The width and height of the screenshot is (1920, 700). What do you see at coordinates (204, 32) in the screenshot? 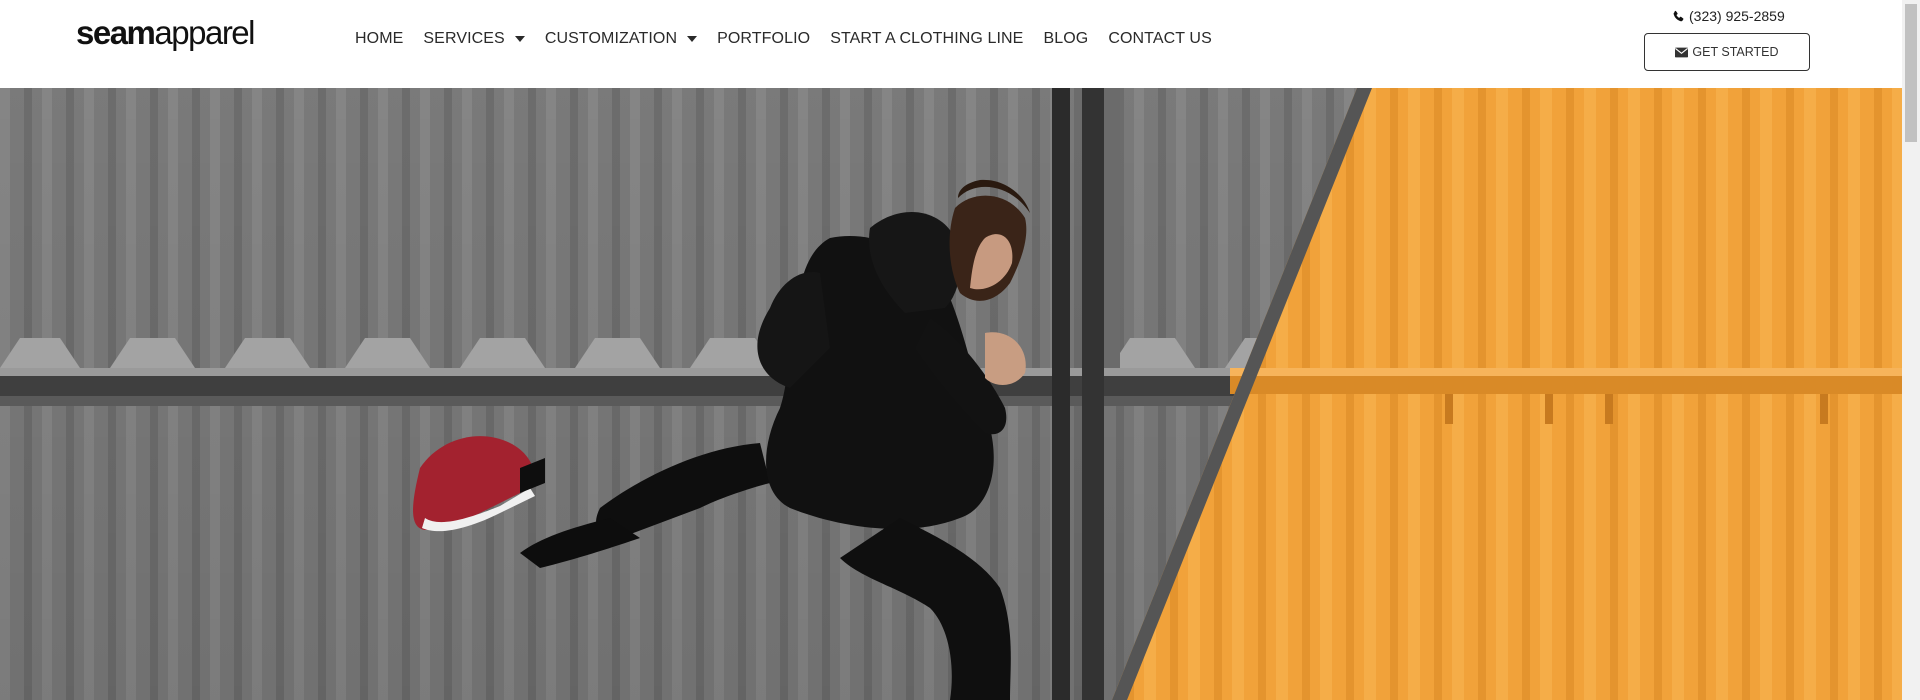
I see `logo-light-text: apparel` at bounding box center [204, 32].